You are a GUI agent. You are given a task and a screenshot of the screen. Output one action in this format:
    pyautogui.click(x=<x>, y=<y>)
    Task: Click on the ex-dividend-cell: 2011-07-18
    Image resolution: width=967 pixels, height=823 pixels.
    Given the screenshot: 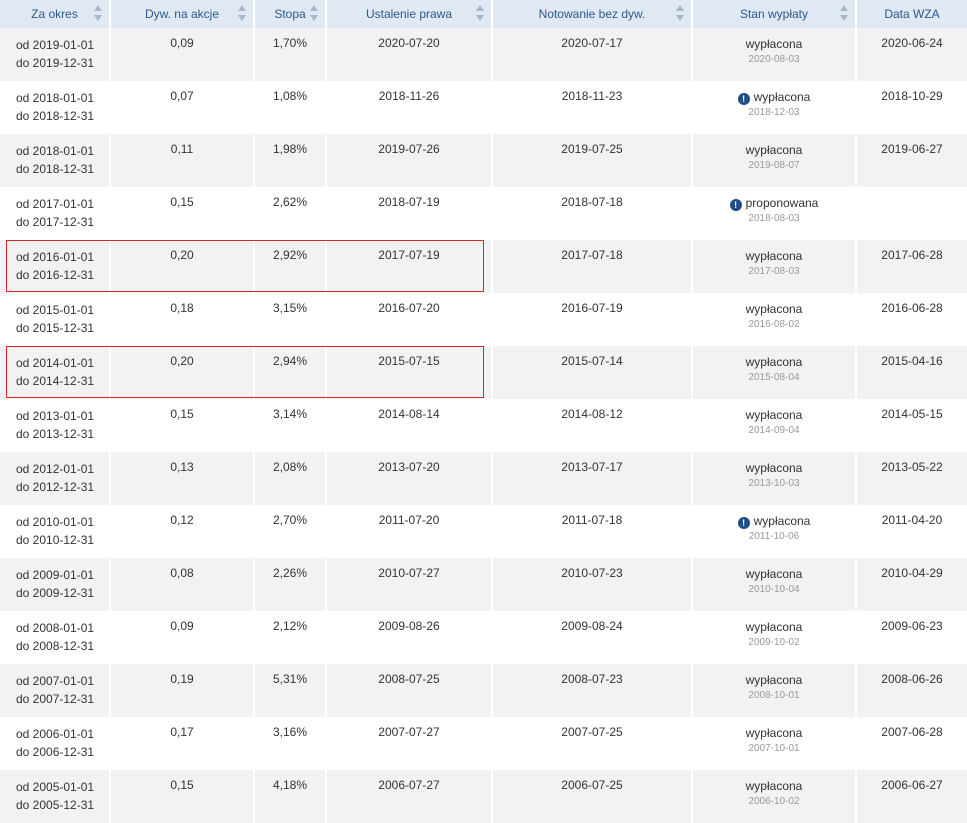 What is the action you would take?
    pyautogui.click(x=592, y=531)
    